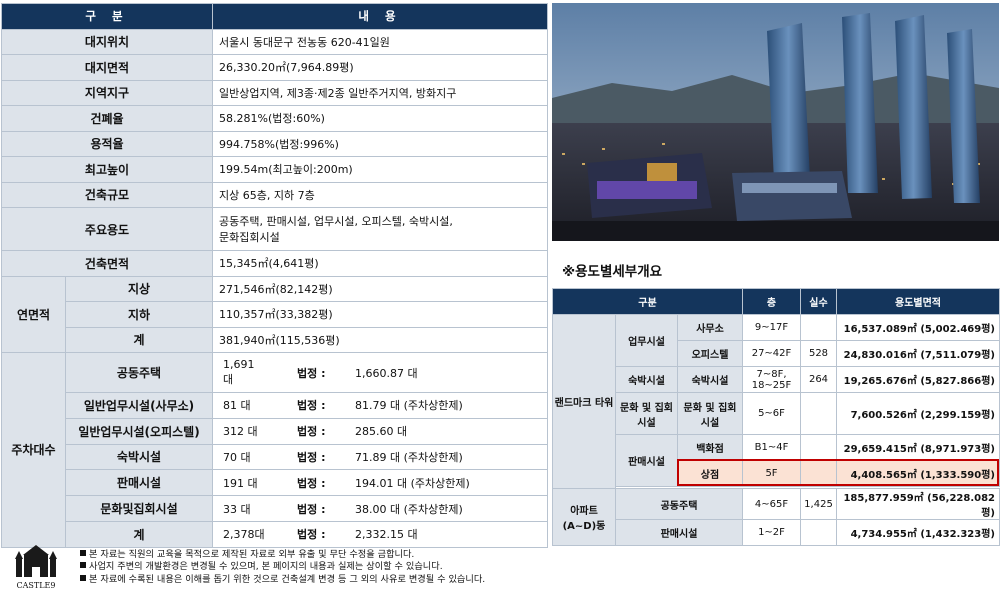  What do you see at coordinates (771, 473) in the screenshot?
I see `floor-value: 5F` at bounding box center [771, 473].